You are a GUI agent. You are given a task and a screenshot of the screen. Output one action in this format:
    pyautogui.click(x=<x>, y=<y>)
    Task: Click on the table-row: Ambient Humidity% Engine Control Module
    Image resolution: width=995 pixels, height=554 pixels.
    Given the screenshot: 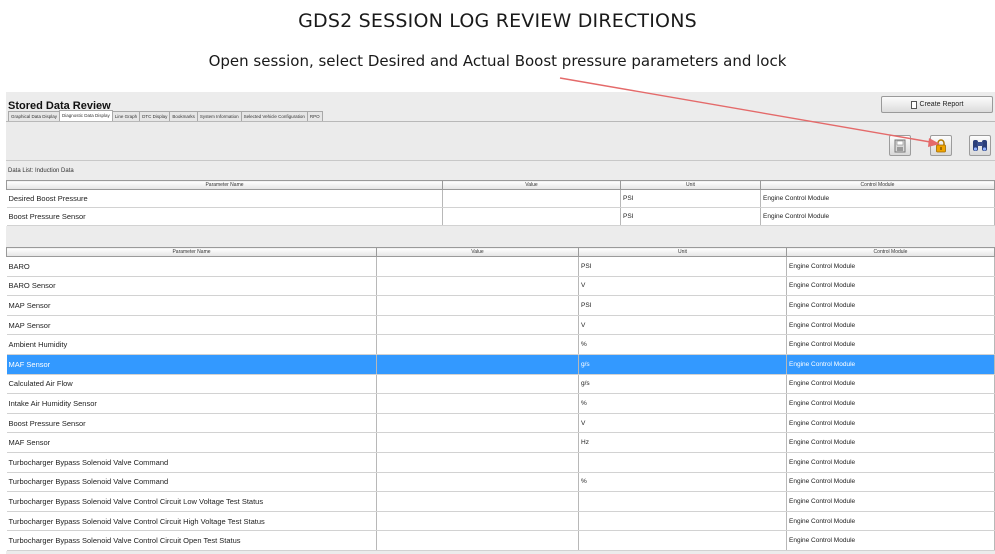 What is the action you would take?
    pyautogui.click(x=500, y=344)
    